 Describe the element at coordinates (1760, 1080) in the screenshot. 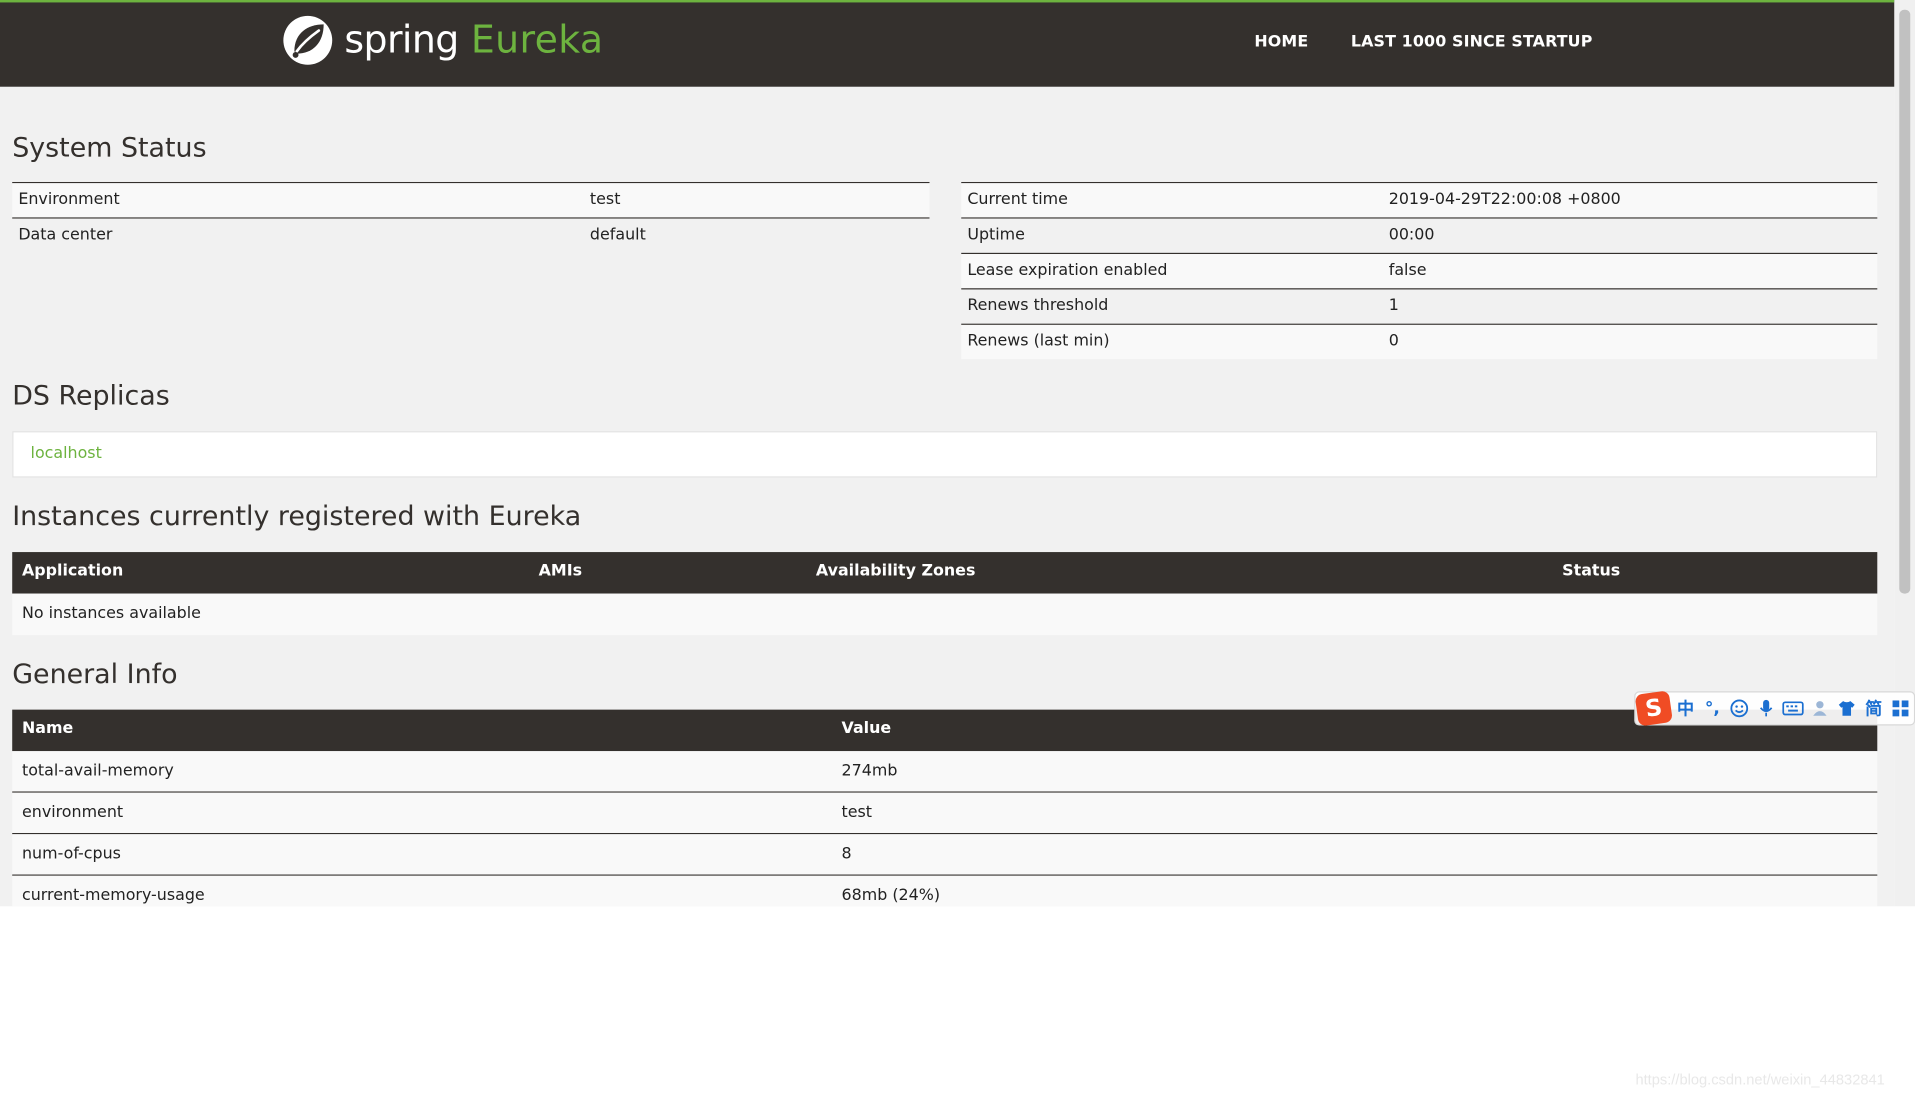

I see `watermark-text: https://blog.csdn.net/weixin_44832841` at that location.